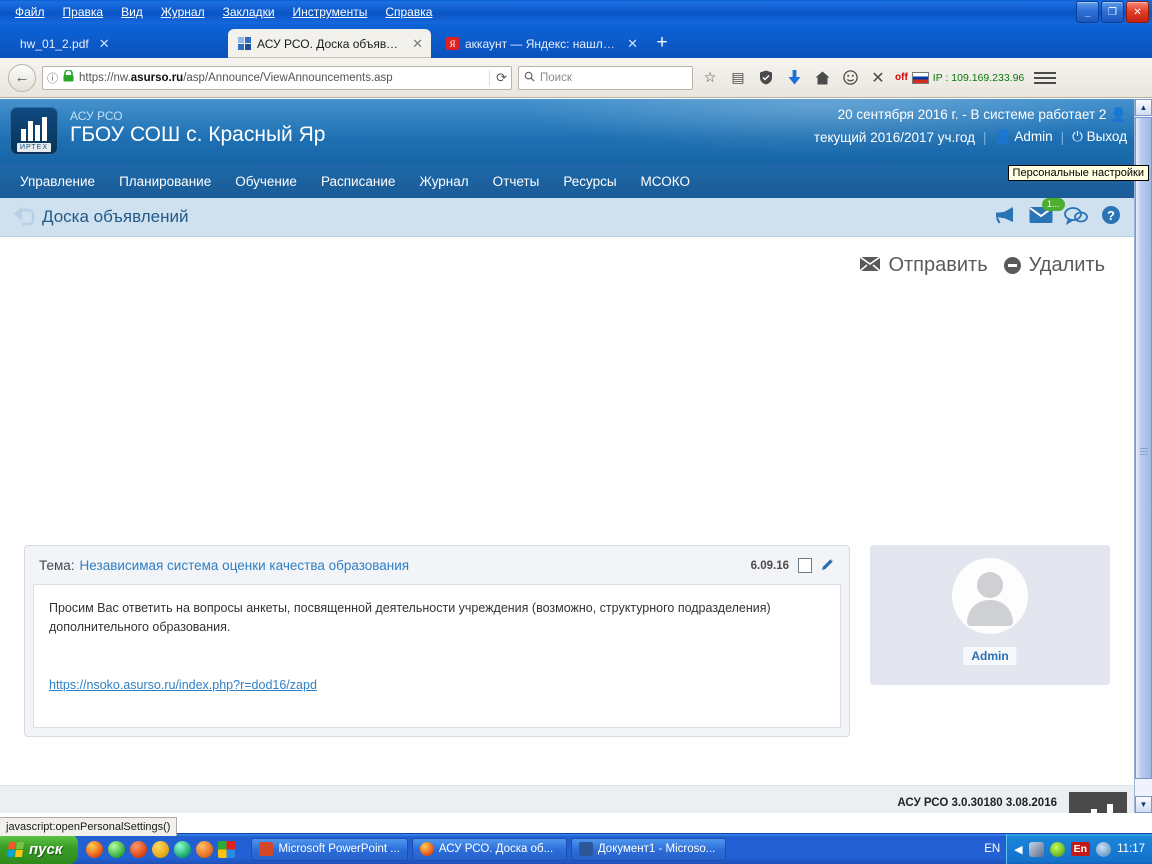 The image size is (1152, 864). What do you see at coordinates (498, 77) in the screenshot?
I see `reload-icon: ⟳` at bounding box center [498, 77].